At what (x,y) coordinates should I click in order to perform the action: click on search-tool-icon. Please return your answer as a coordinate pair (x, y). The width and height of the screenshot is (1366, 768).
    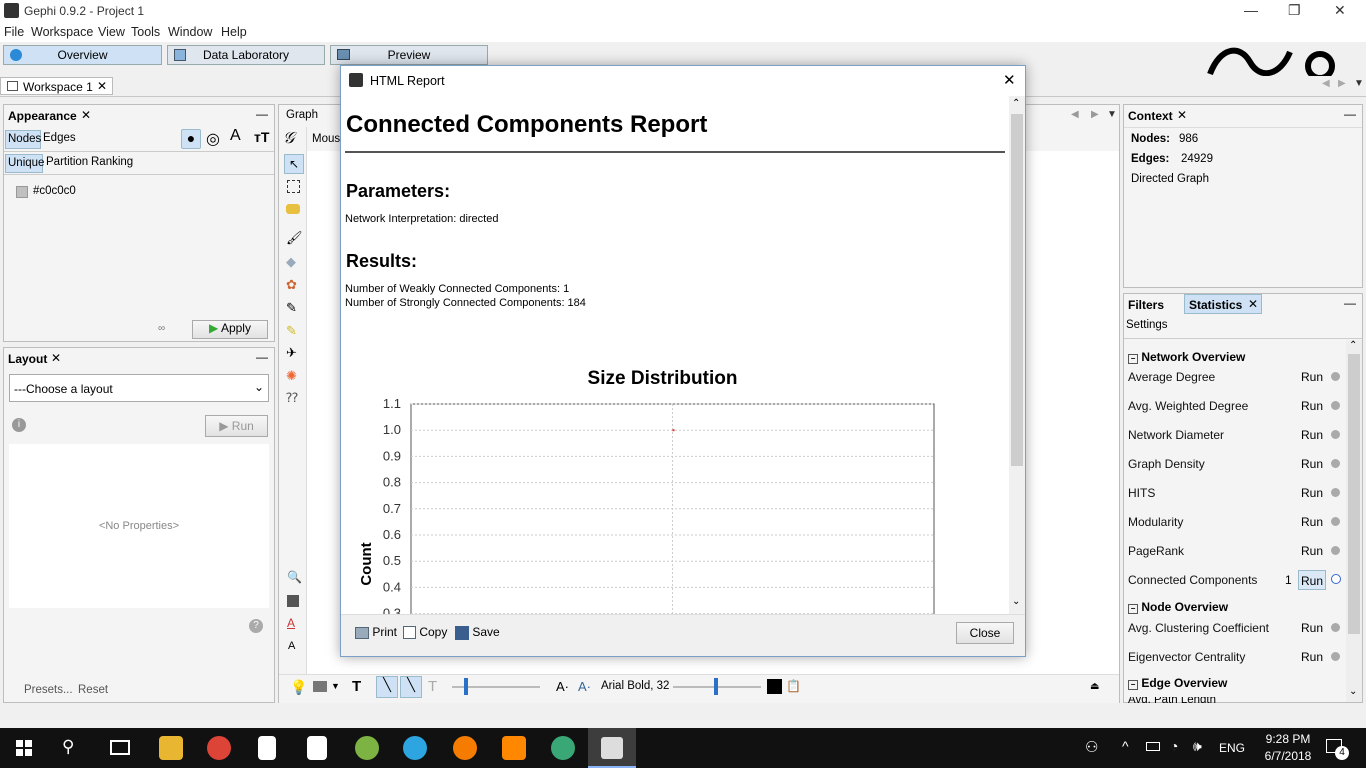
    Looking at the image, I should click on (465, 748).